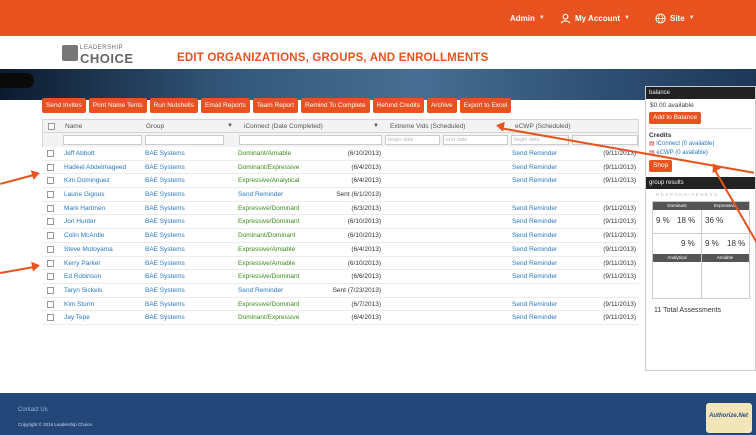 This screenshot has height=435, width=756. I want to click on vids-begin-date-input: begin date, so click(412, 140).